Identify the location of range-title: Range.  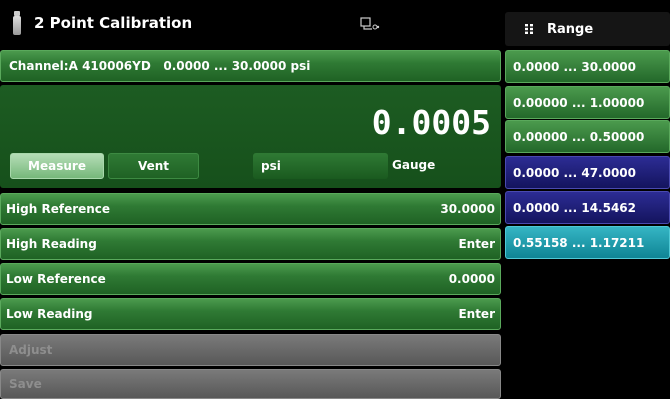
(570, 29).